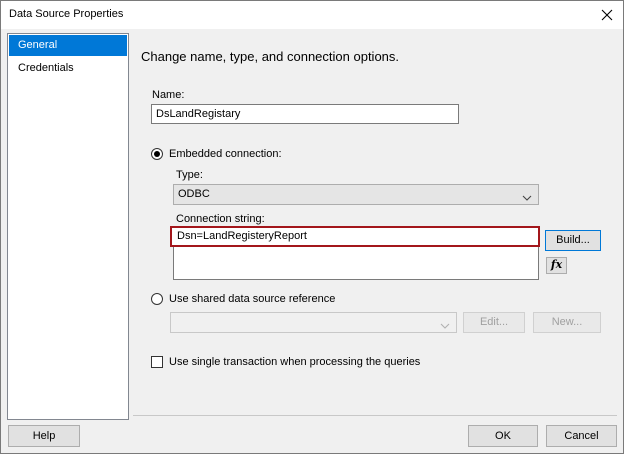  What do you see at coordinates (44, 436) in the screenshot?
I see `help-button: Help` at bounding box center [44, 436].